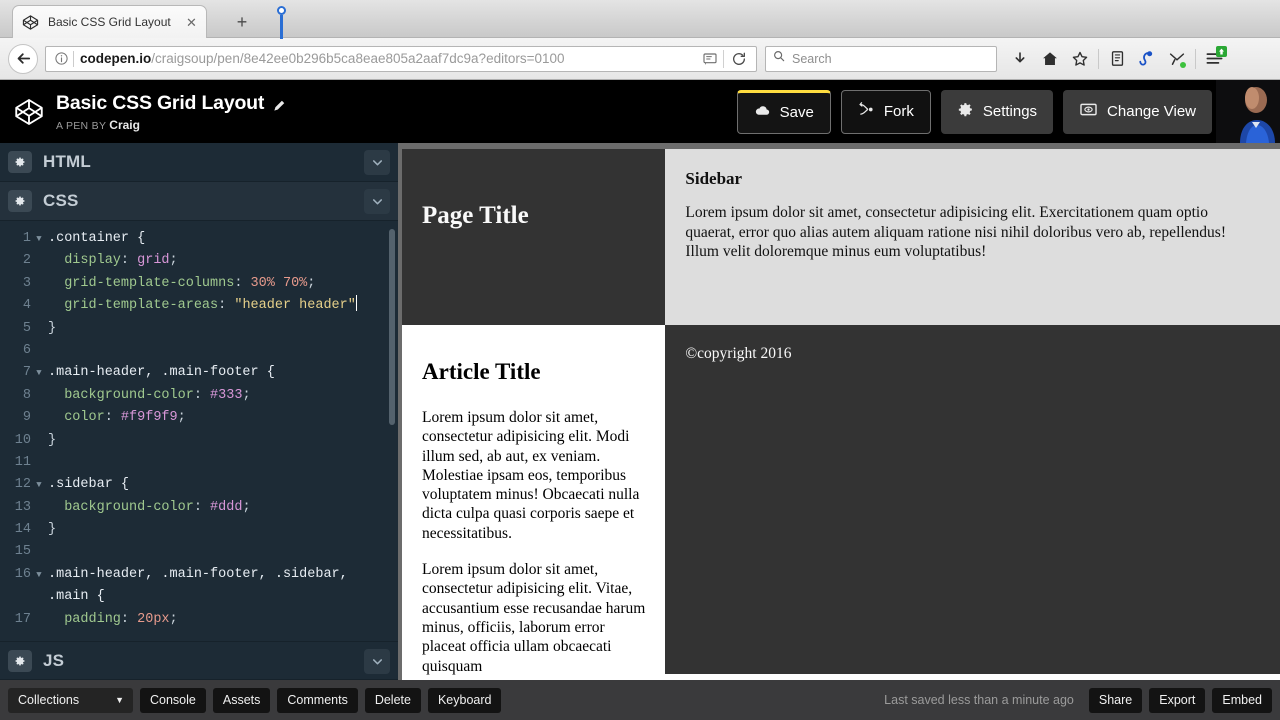 The width and height of the screenshot is (1280, 720). What do you see at coordinates (1115, 700) in the screenshot?
I see `share-button: Share` at bounding box center [1115, 700].